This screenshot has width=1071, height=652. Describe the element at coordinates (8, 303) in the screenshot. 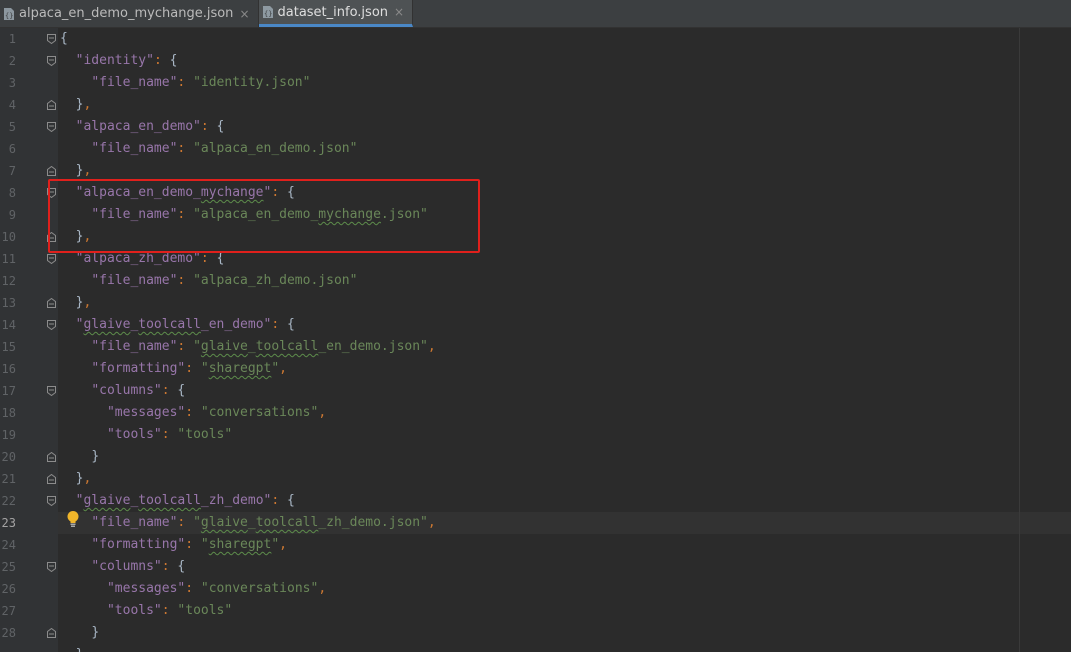

I see `line-number: 13` at that location.